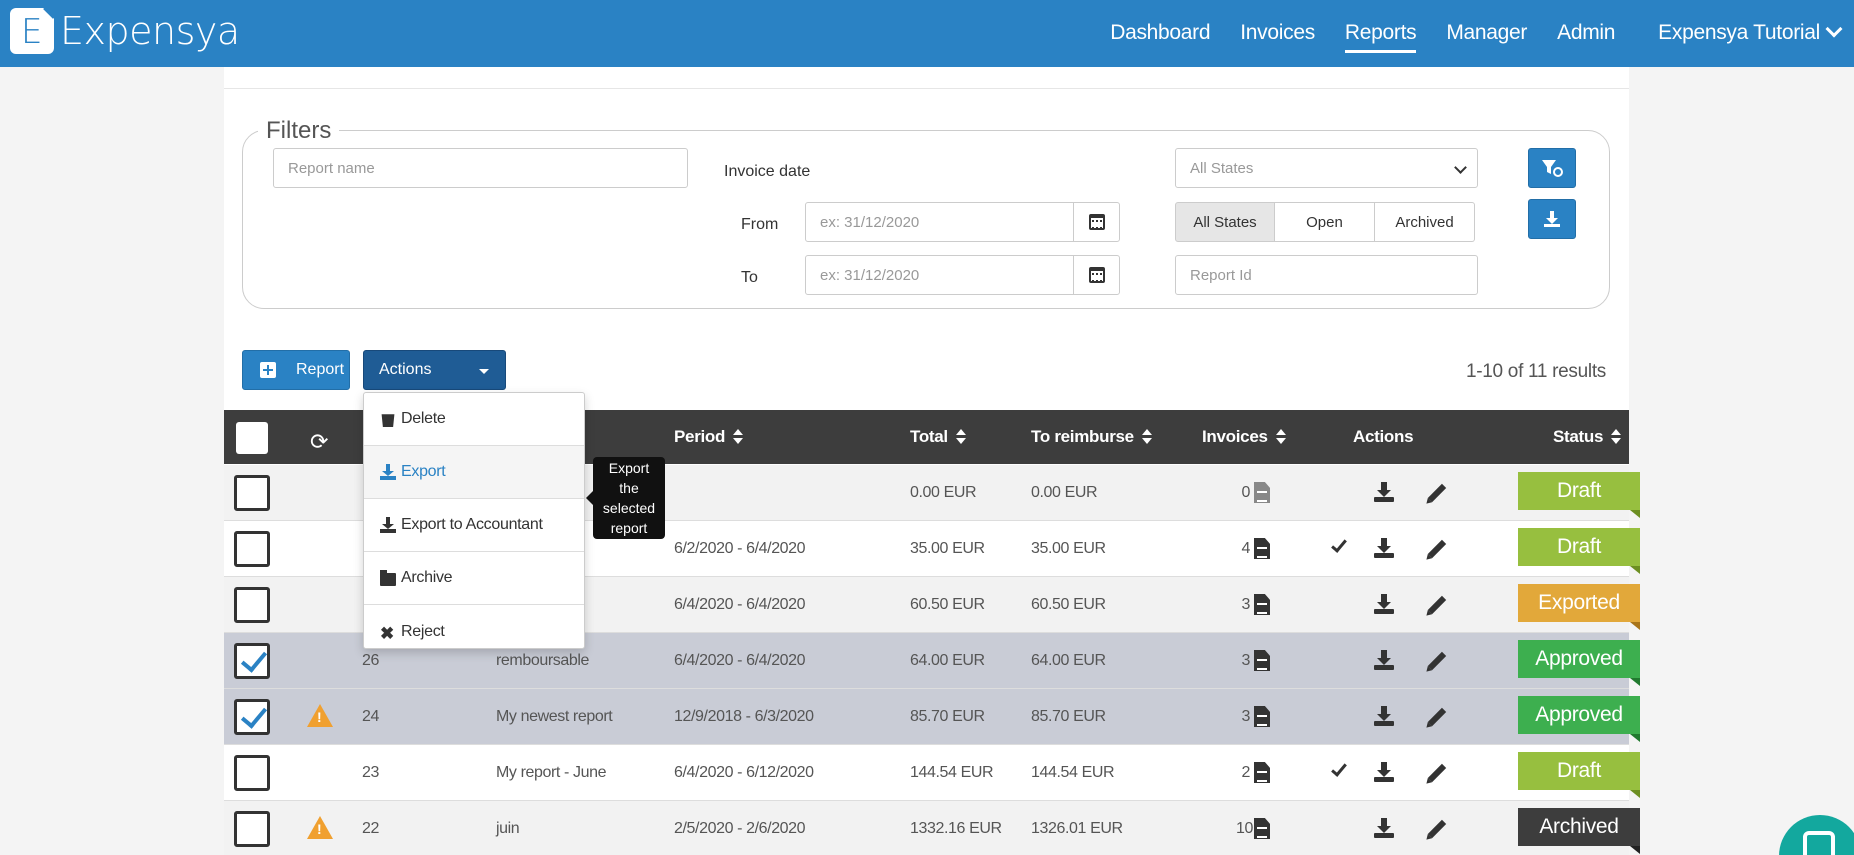 This screenshot has height=855, width=1854. Describe the element at coordinates (1579, 663) in the screenshot. I see `status-badge: Approved` at that location.